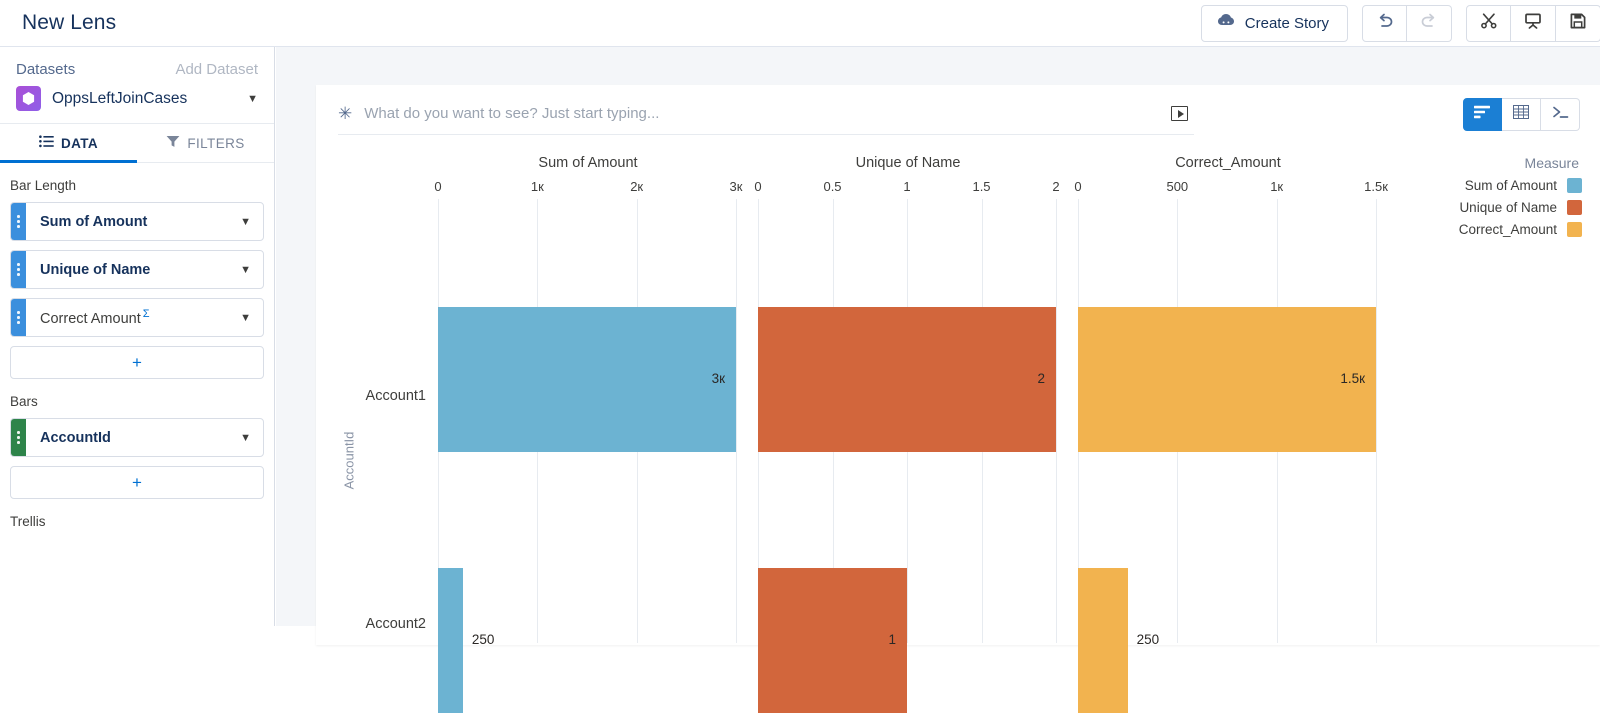 Image resolution: width=1600 pixels, height=713 pixels. What do you see at coordinates (43, 185) in the screenshot?
I see `bar-length-label: Bar Length` at bounding box center [43, 185].